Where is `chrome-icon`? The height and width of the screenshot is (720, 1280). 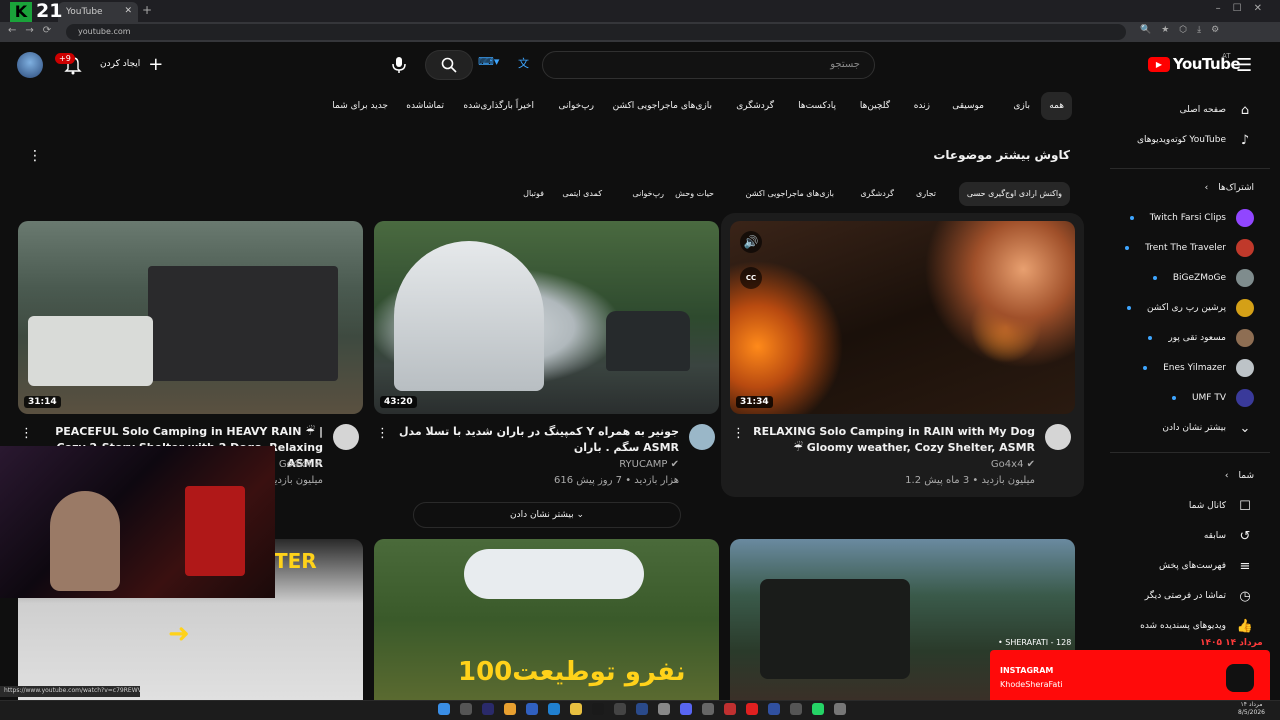 chrome-icon is located at coordinates (510, 709).